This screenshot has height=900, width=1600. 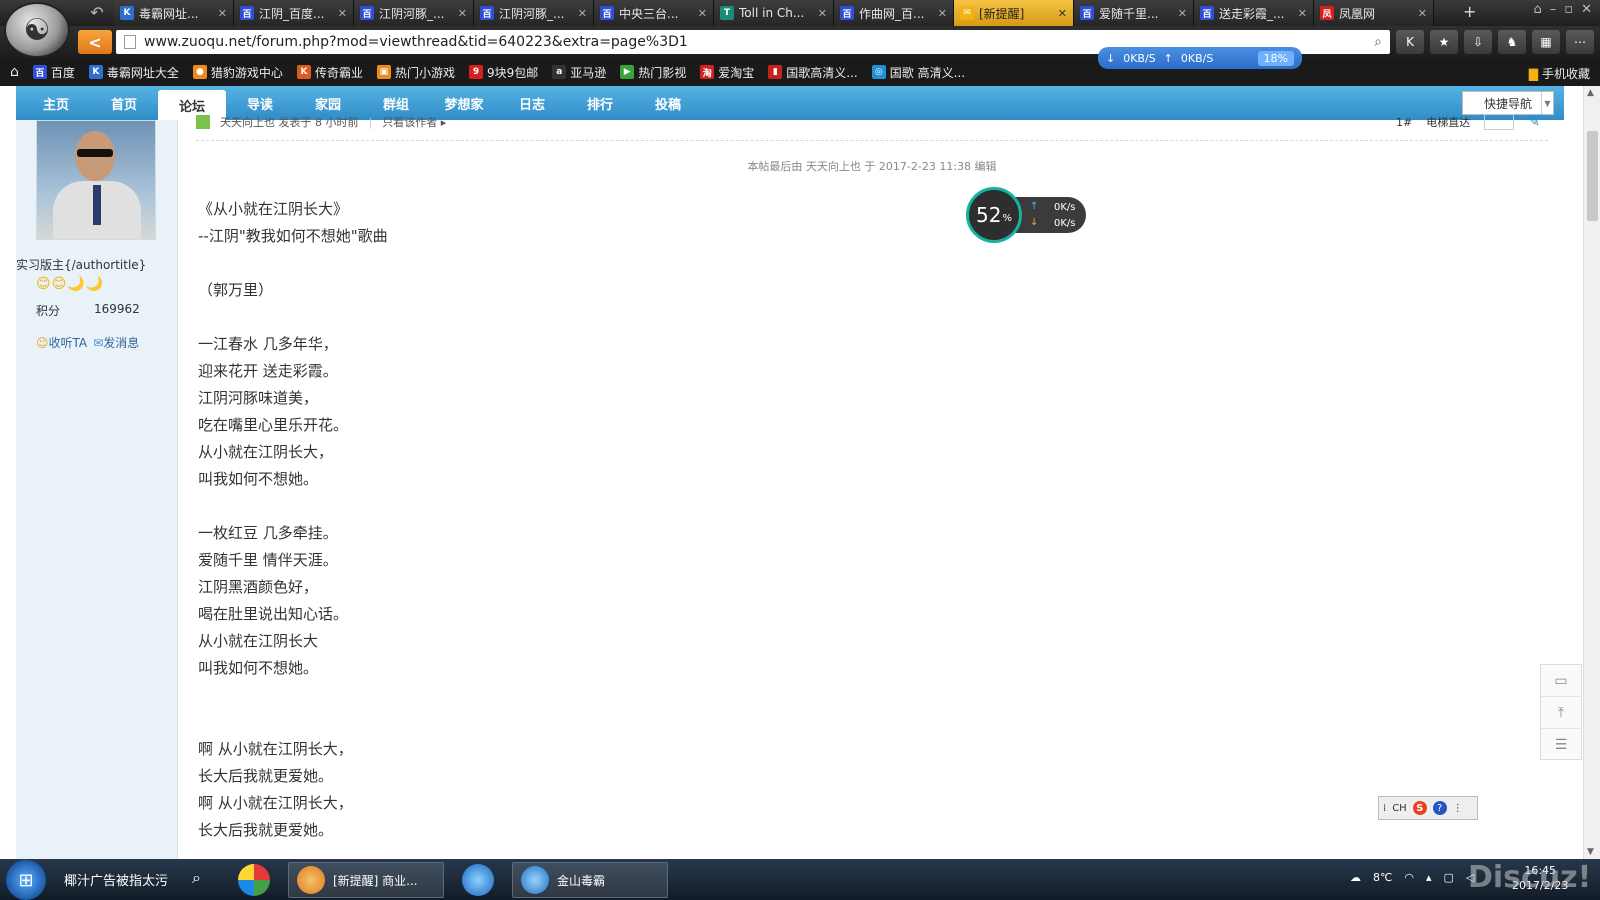 What do you see at coordinates (246, 72) in the screenshot?
I see `bookmark-label: 猎豹游戏中心` at bounding box center [246, 72].